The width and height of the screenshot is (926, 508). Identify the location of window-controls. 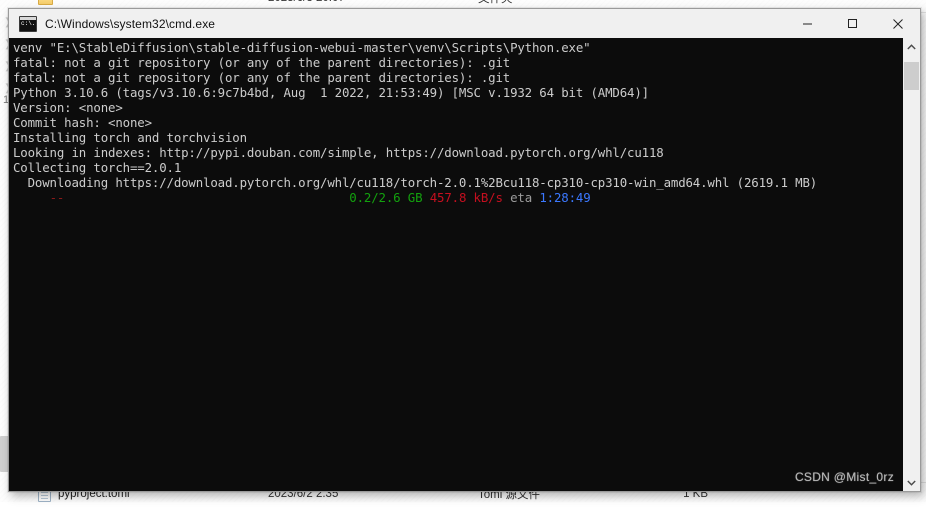
(852, 23).